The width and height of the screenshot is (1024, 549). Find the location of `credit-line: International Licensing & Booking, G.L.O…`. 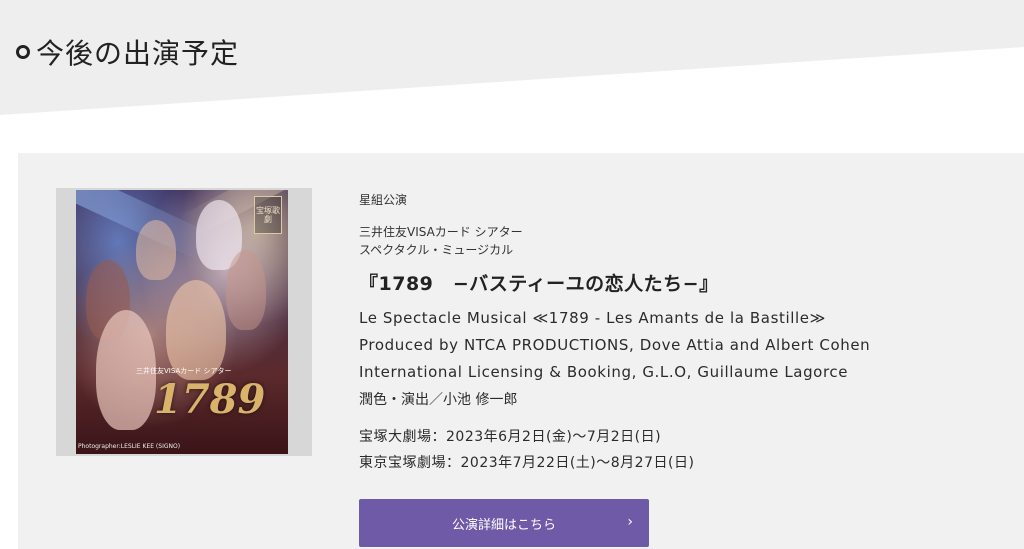

credit-line: International Licensing & Booking, G.L.O… is located at coordinates (604, 372).